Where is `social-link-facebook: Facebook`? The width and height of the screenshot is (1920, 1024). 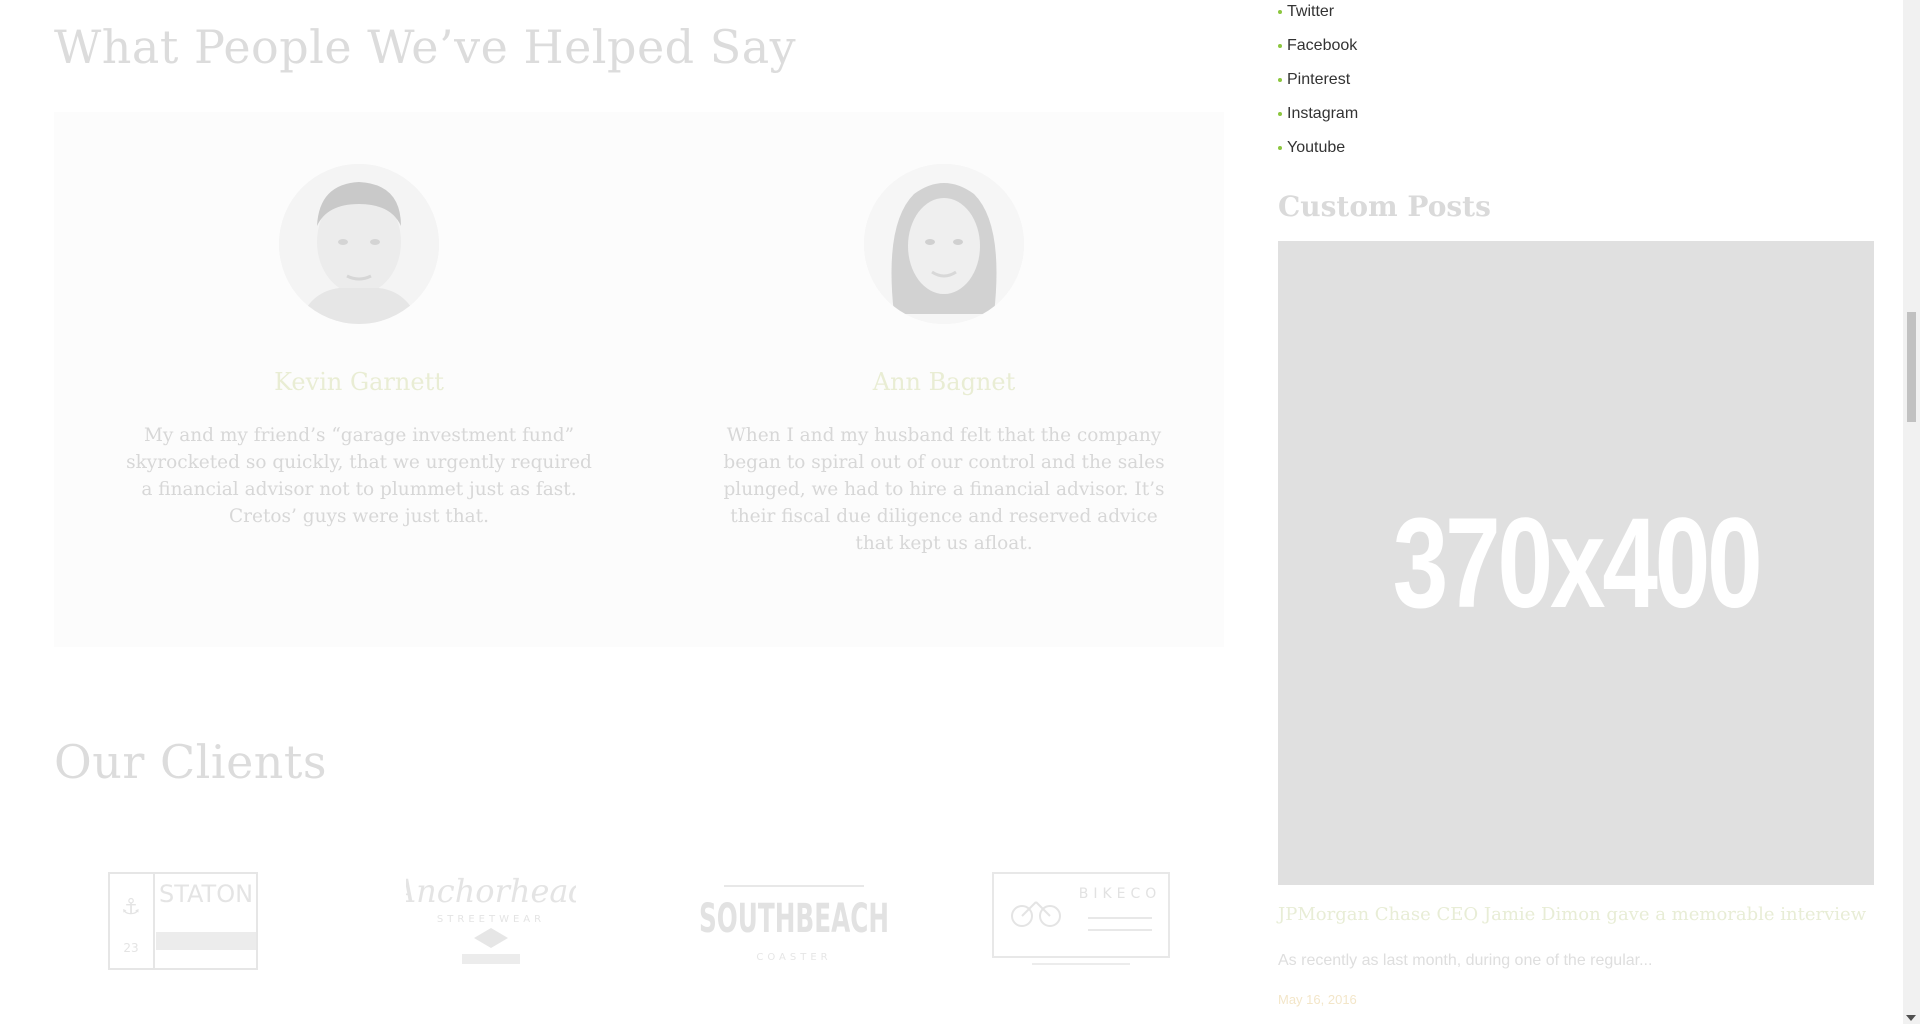 social-link-facebook: Facebook is located at coordinates (1318, 51).